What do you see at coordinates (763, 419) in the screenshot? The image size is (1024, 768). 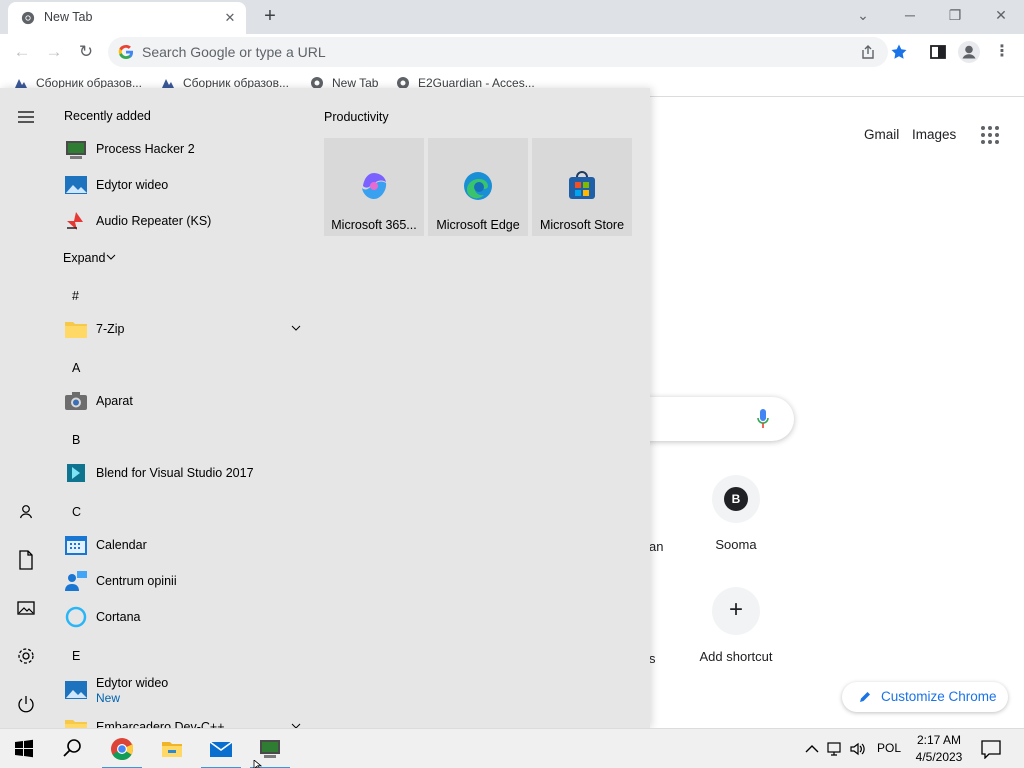 I see `voice-search-icon` at bounding box center [763, 419].